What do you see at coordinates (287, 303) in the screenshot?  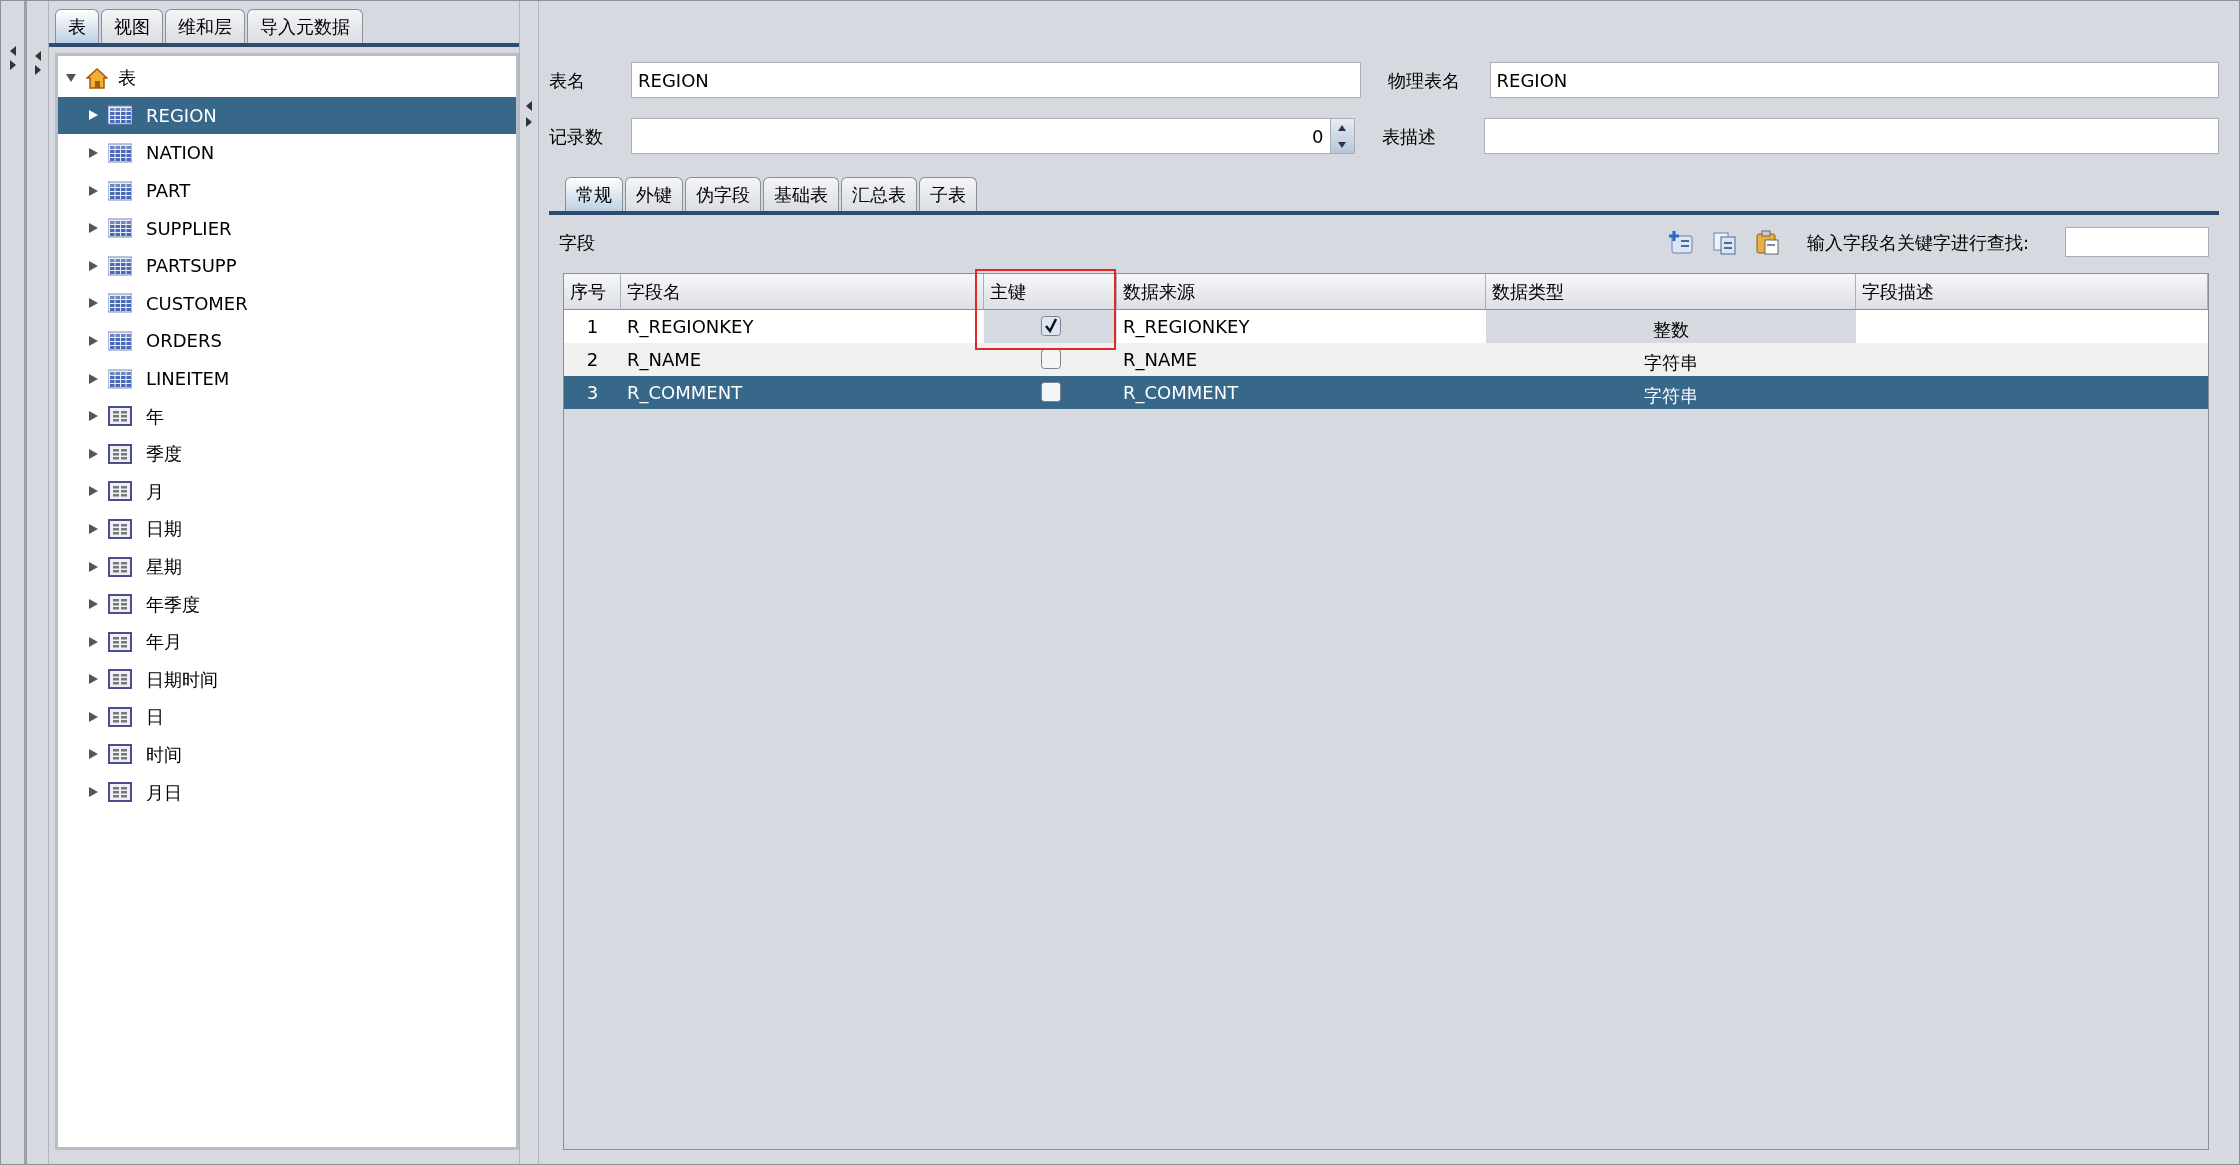 I see `tree-item: CUSTOMER` at bounding box center [287, 303].